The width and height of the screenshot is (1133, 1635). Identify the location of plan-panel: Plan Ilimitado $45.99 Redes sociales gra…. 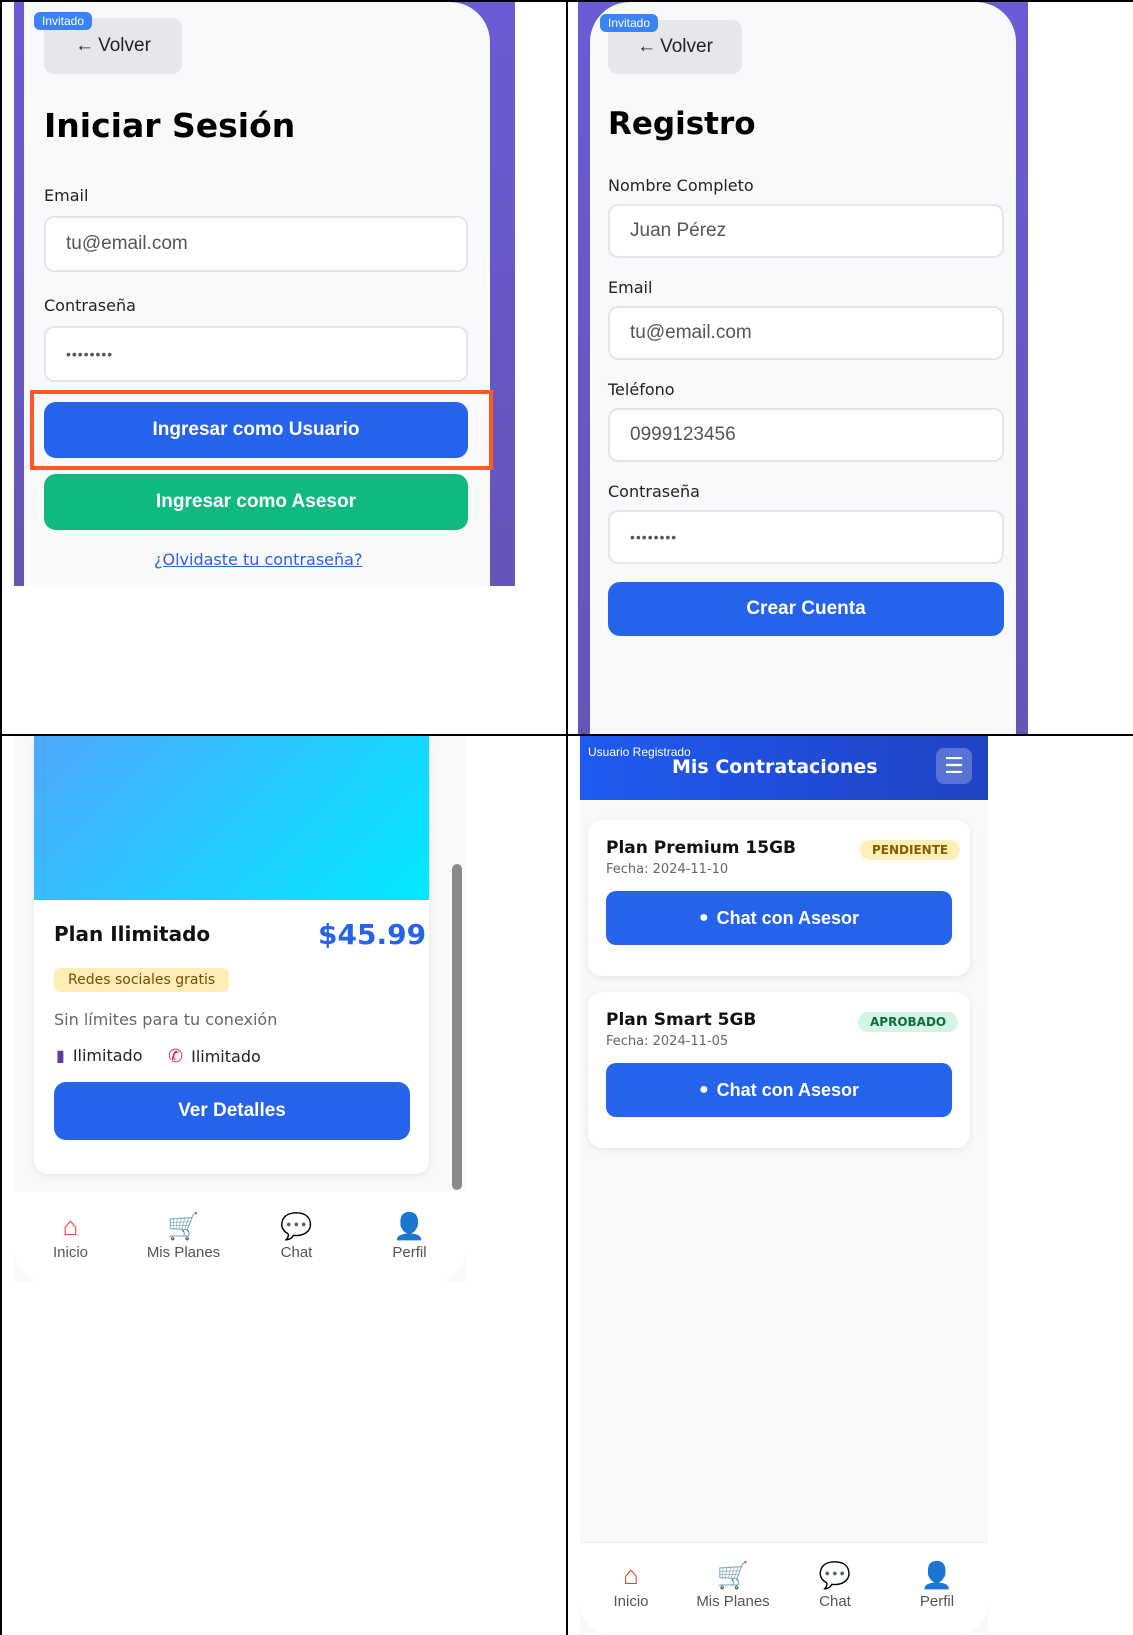
(240, 1008).